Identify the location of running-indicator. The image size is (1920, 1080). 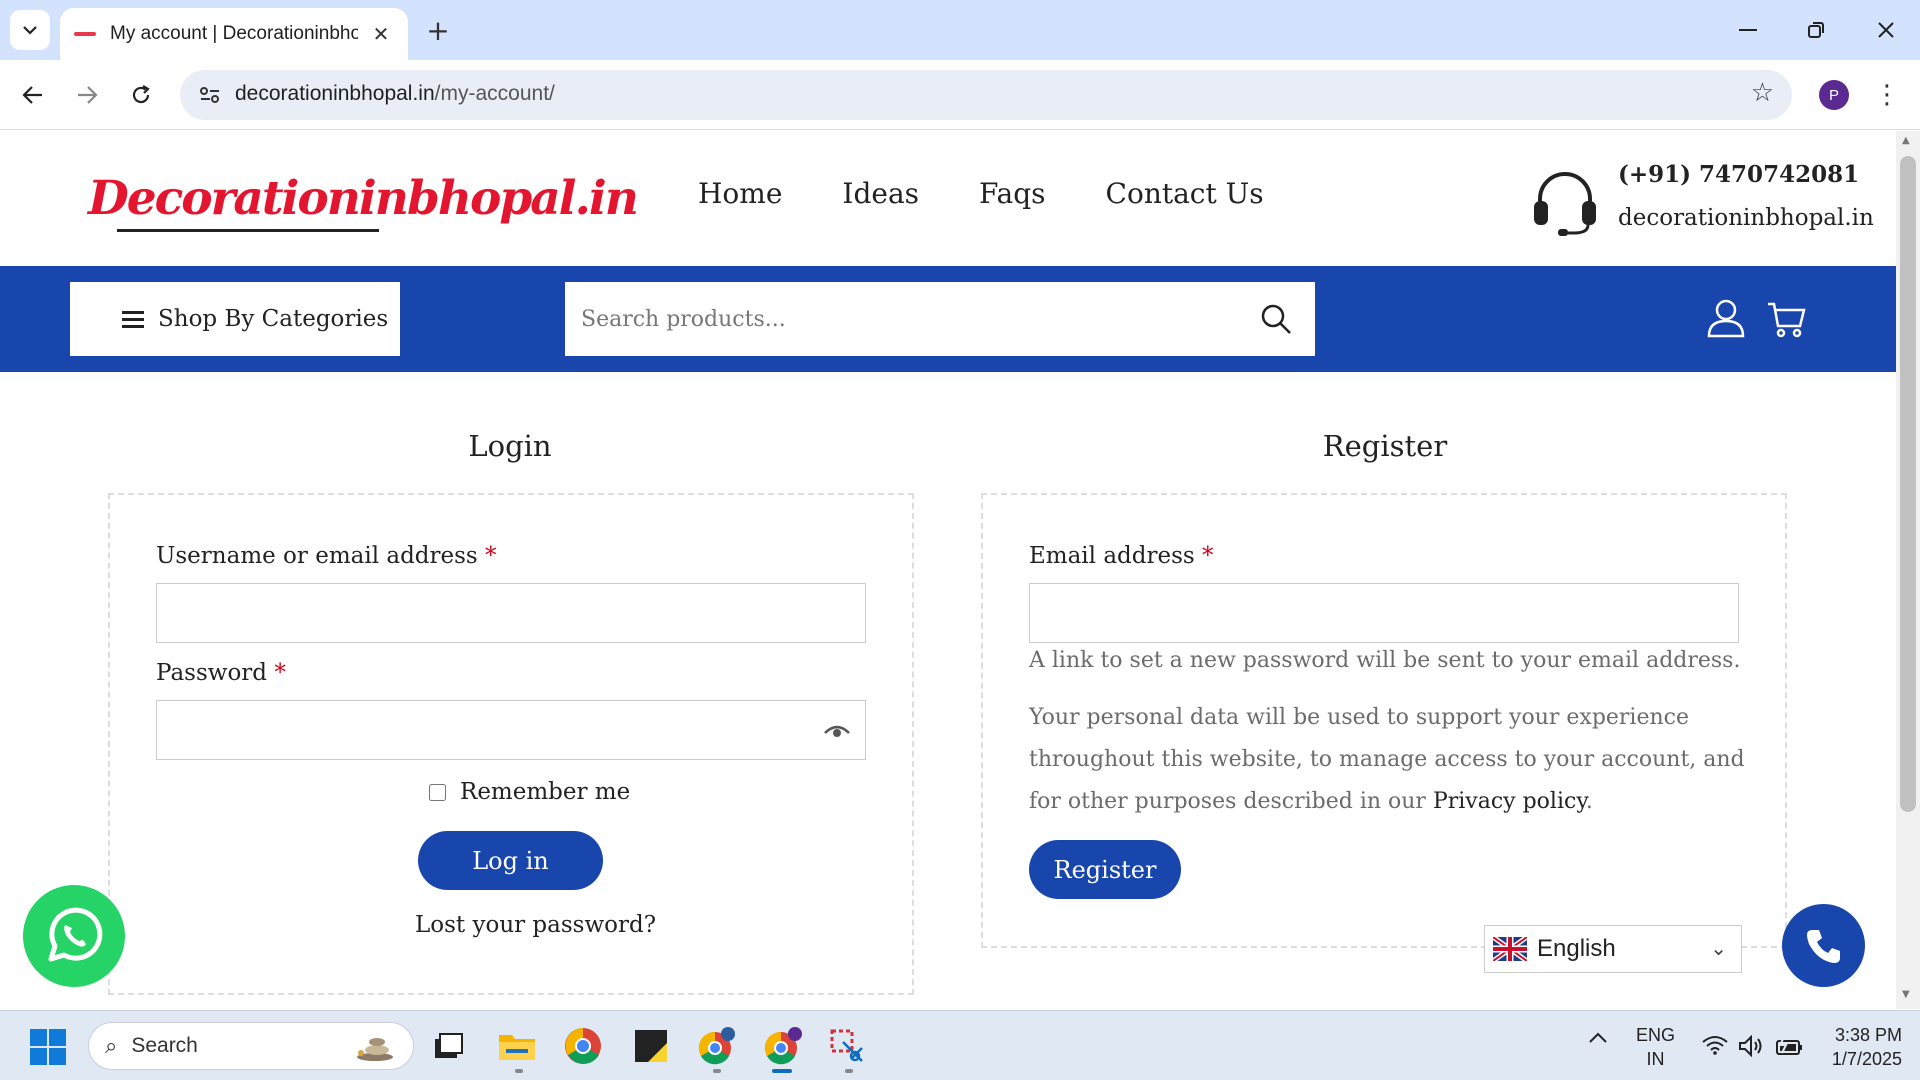
(519, 1071).